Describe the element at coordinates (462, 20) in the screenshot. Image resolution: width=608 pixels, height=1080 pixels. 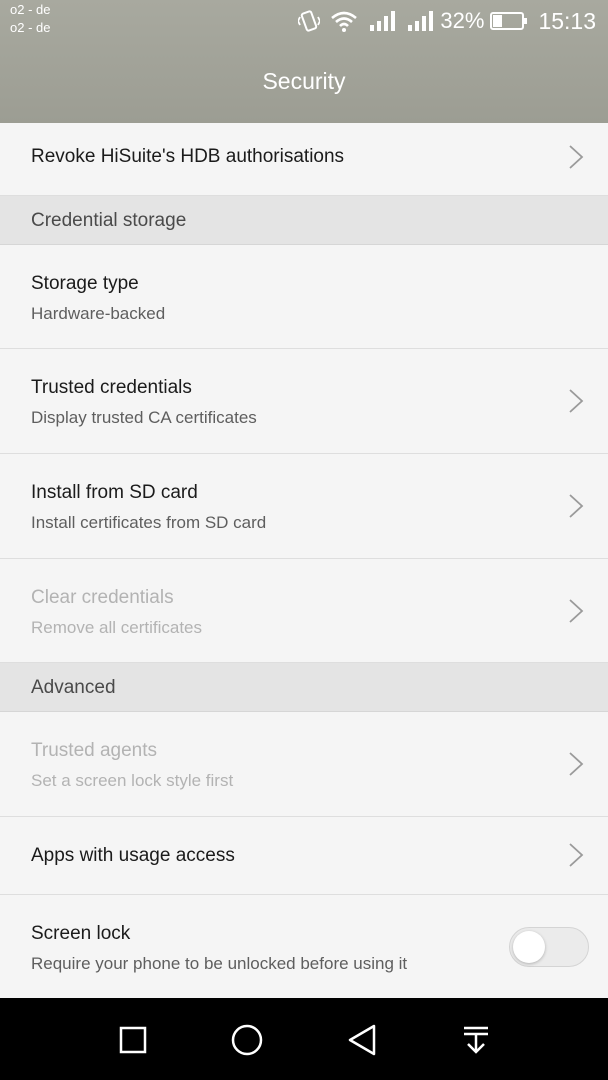
I see `battery-percent: 32%` at that location.